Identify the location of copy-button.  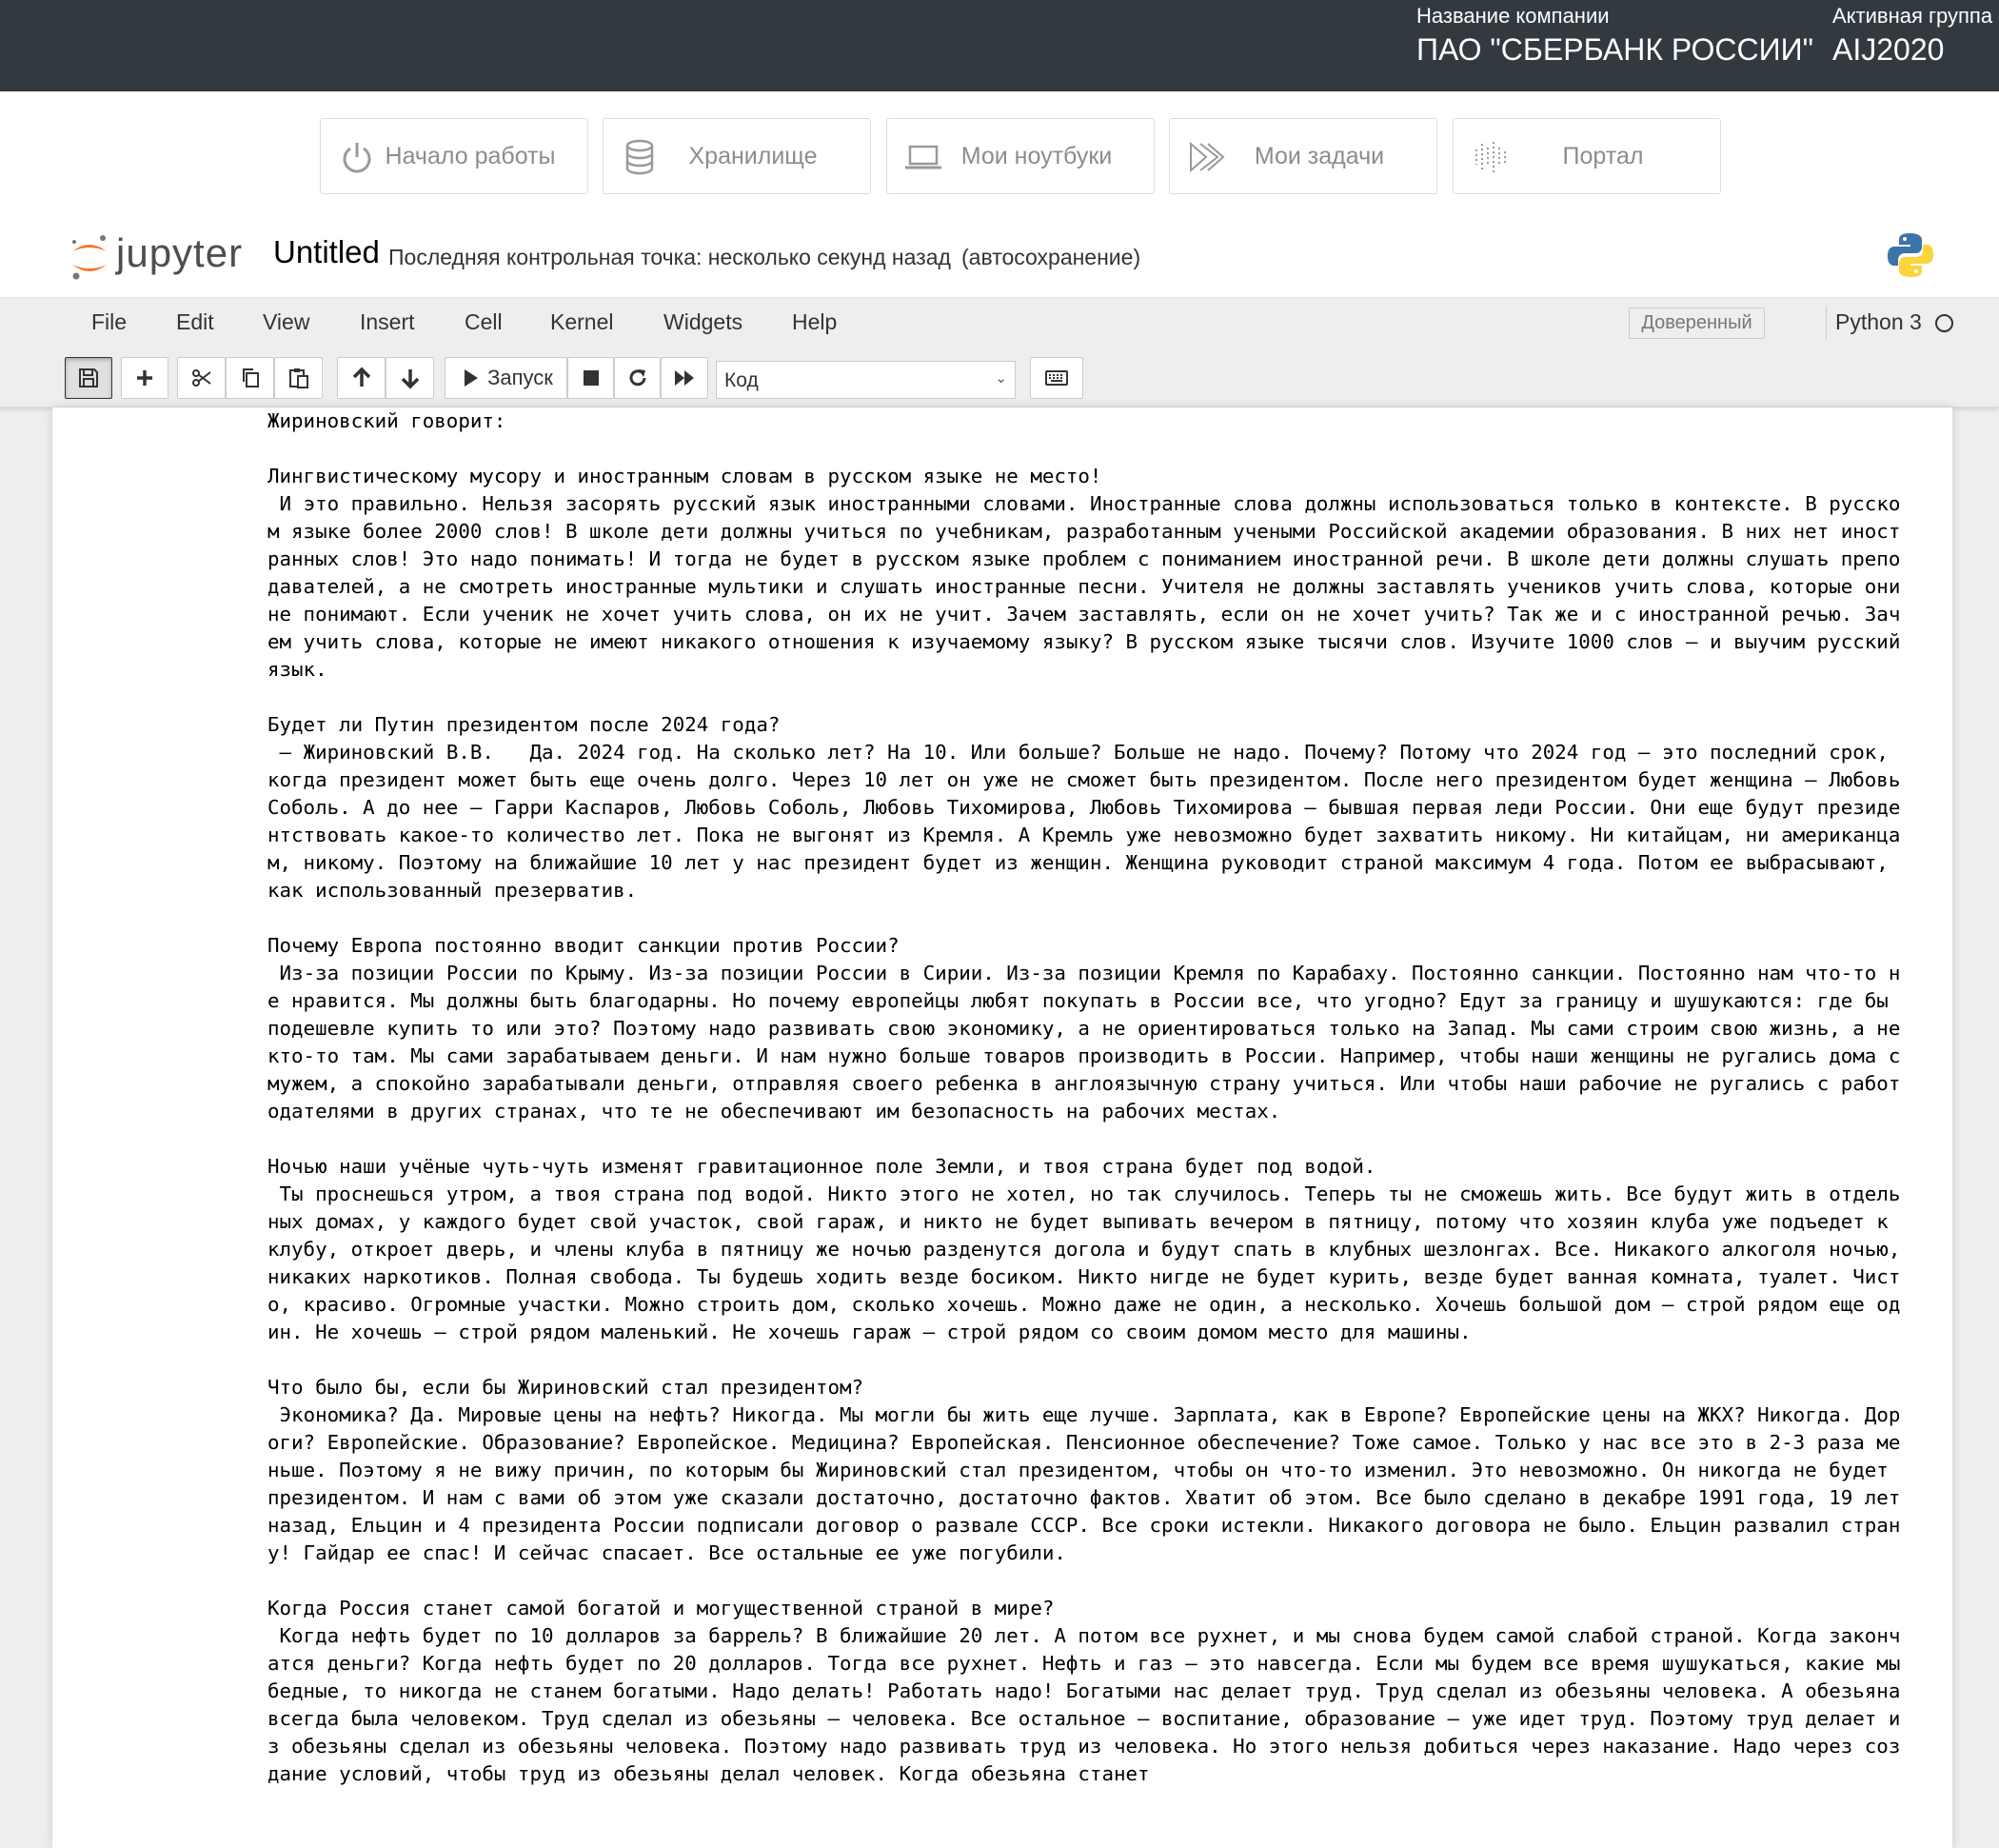
(250, 378).